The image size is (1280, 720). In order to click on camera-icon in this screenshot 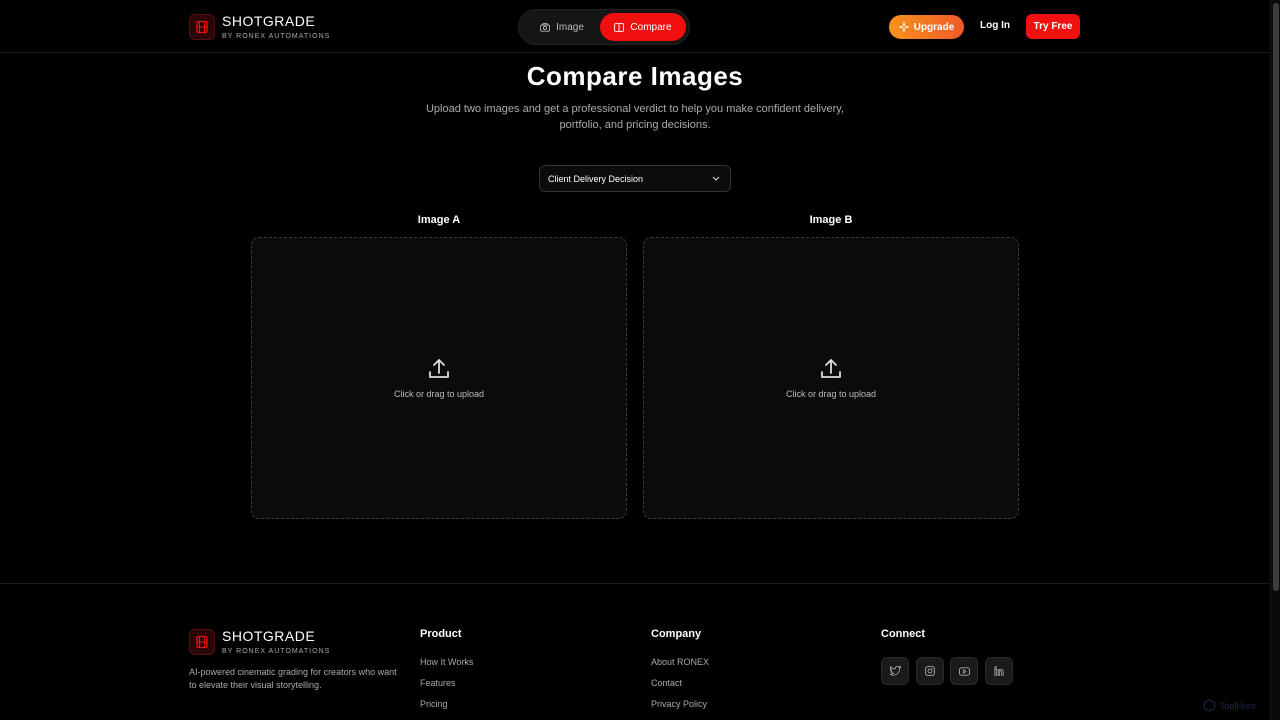, I will do `click(545, 27)`.